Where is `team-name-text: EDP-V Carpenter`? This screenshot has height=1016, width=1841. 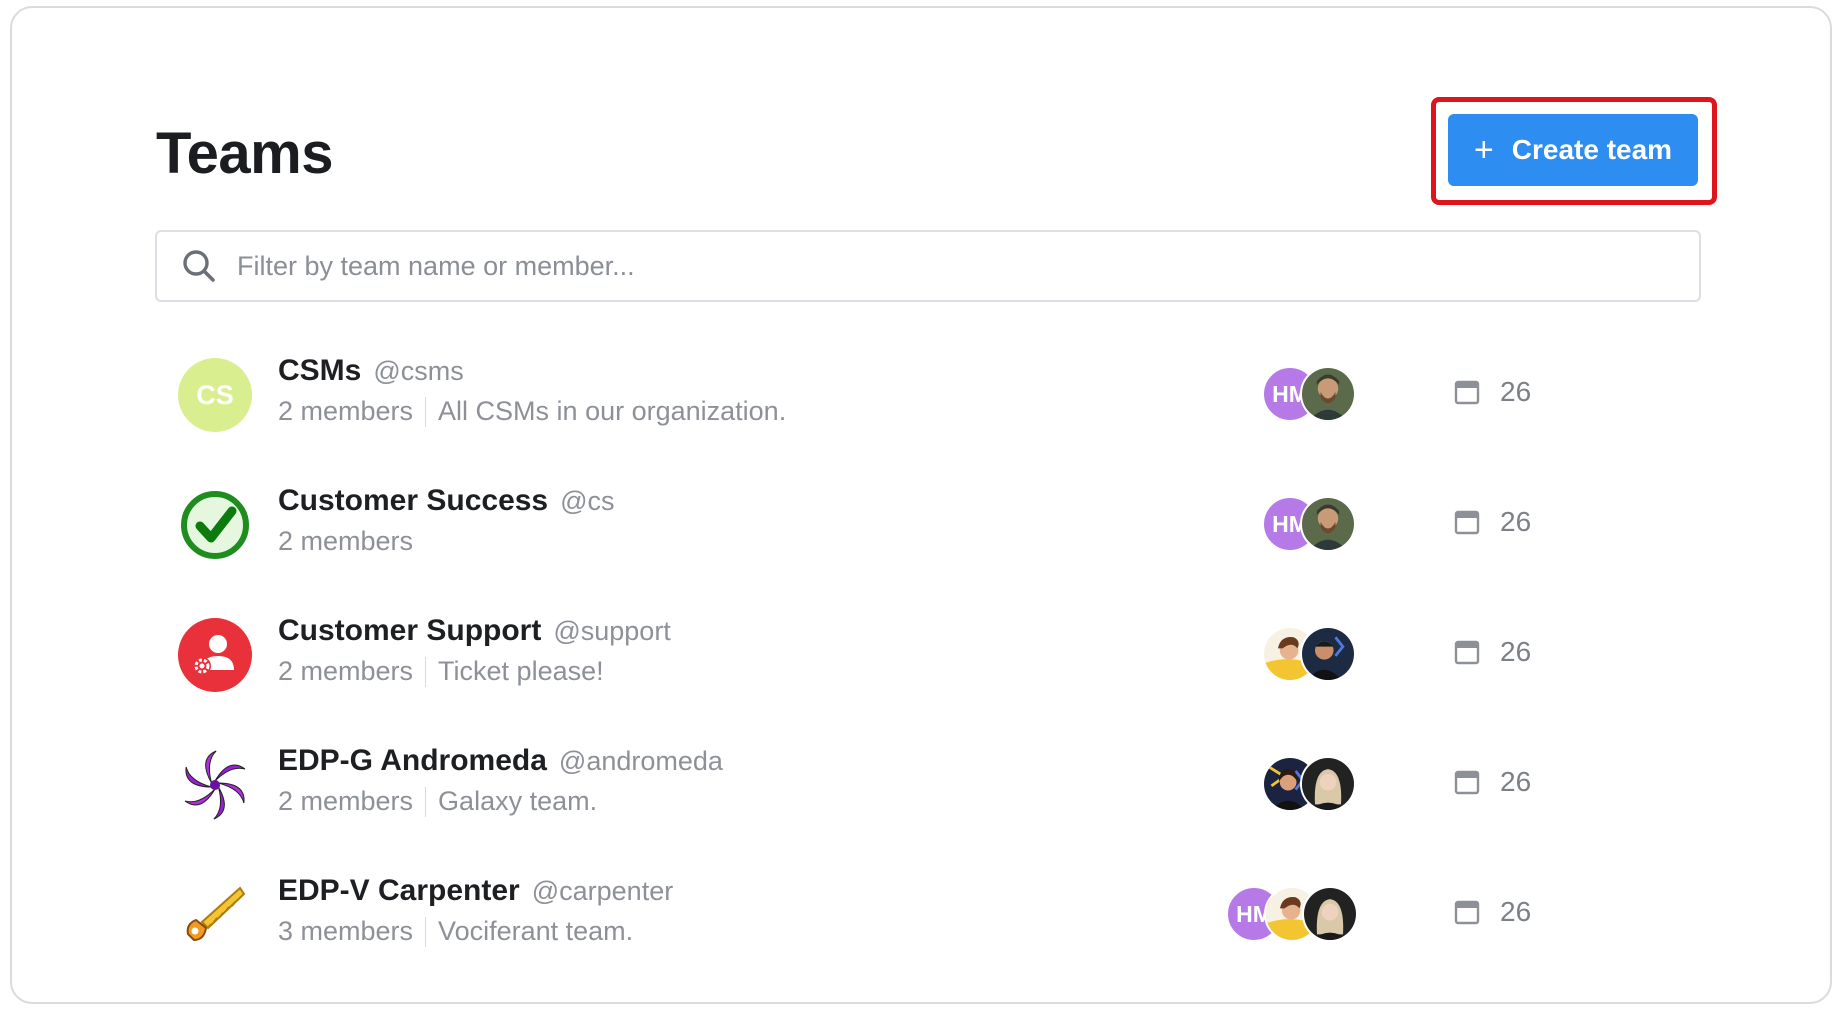
team-name-text: EDP-V Carpenter is located at coordinates (399, 890).